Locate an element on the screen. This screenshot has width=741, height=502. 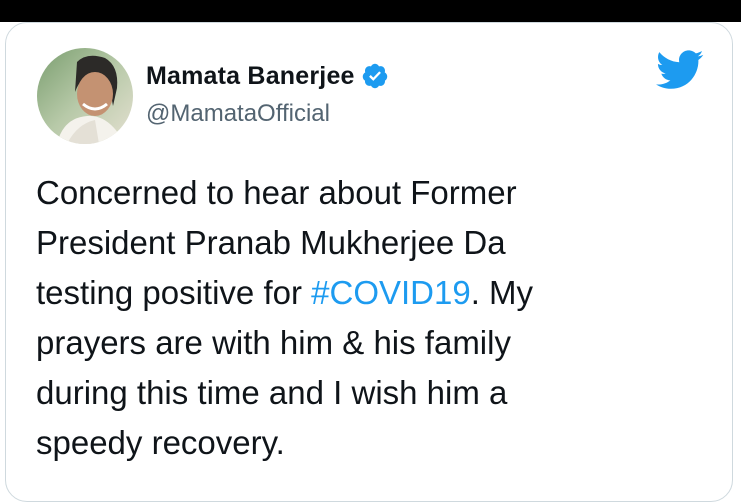
avatar-image is located at coordinates (85, 96).